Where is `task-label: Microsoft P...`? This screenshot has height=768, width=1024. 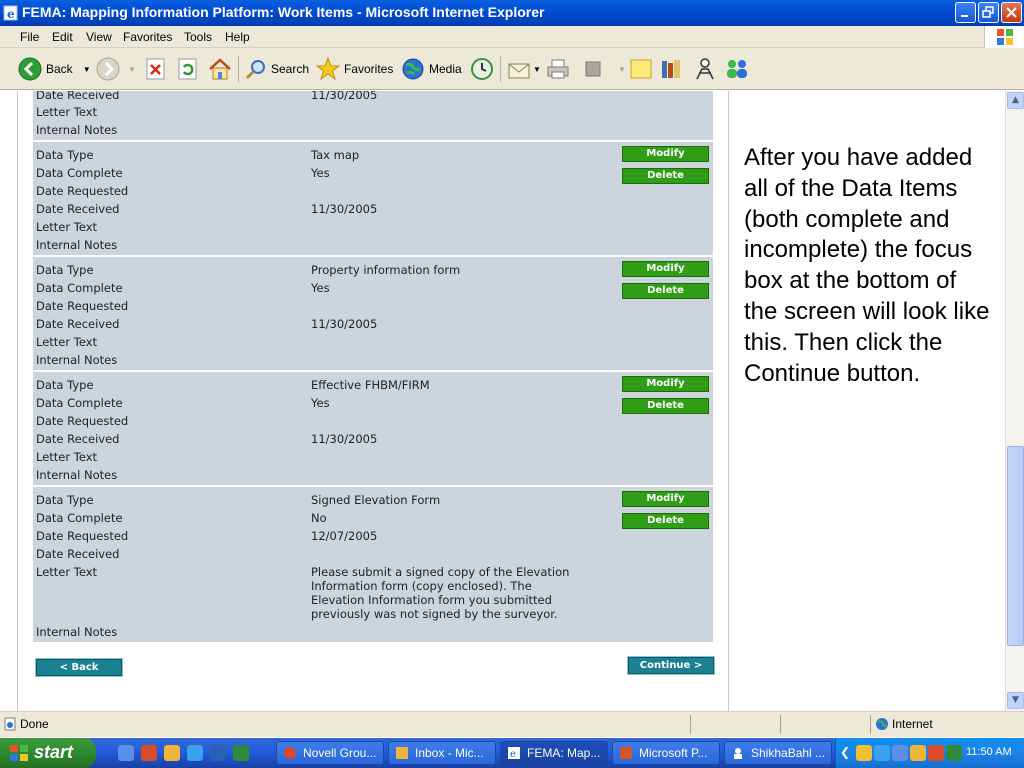
task-label: Microsoft P... is located at coordinates (673, 753).